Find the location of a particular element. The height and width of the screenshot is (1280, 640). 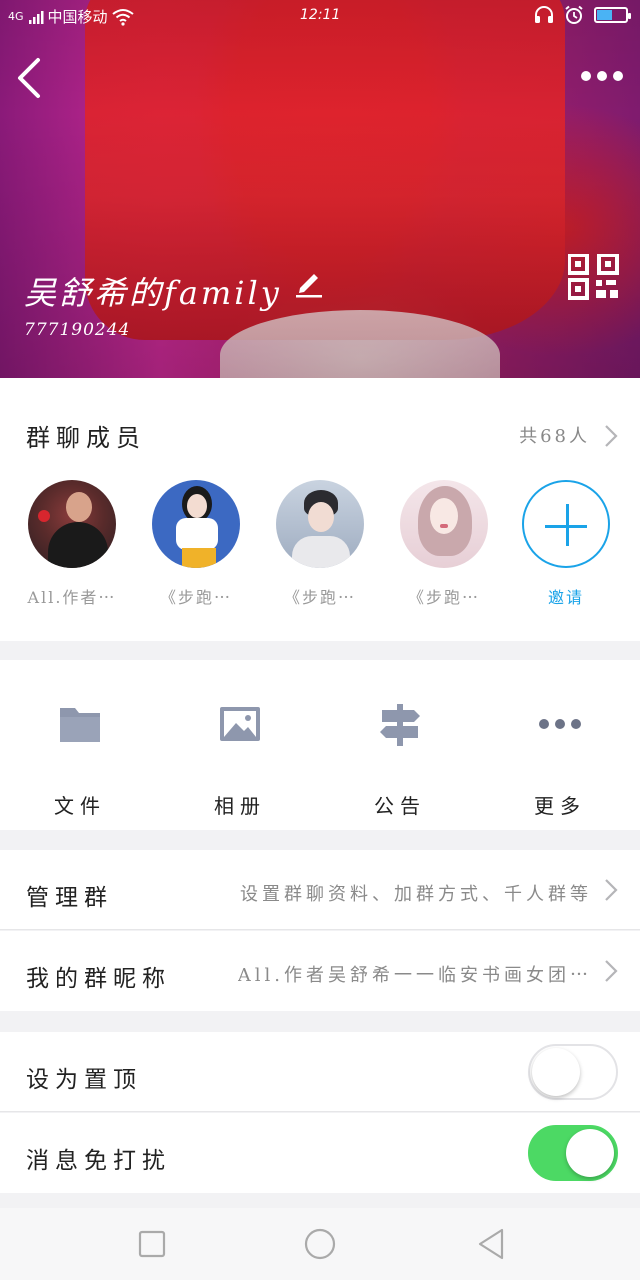

qr-code-button is located at coordinates (593, 276).